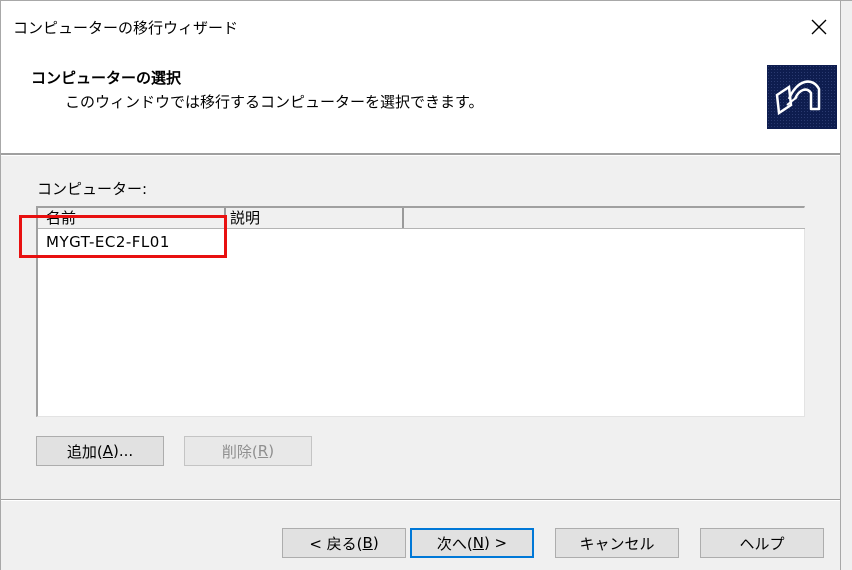  Describe the element at coordinates (802, 97) in the screenshot. I see `wizard-transfer-icon` at that location.